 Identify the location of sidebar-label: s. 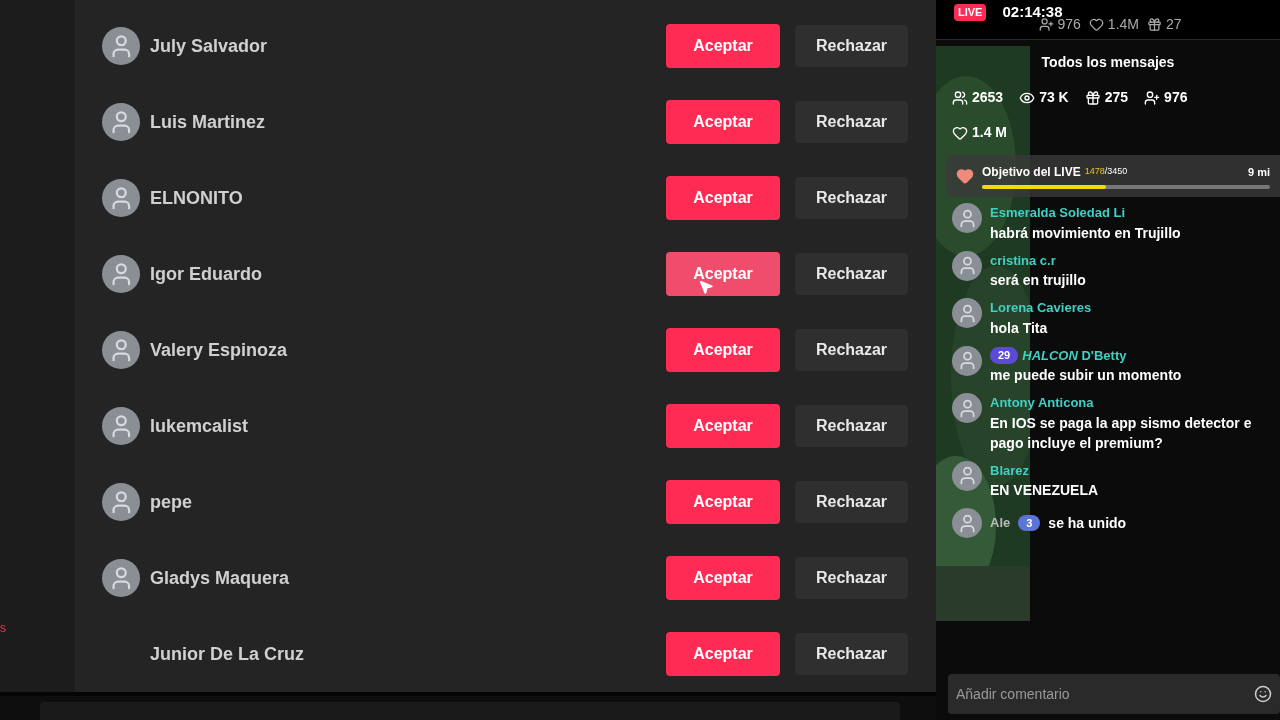
(3, 628).